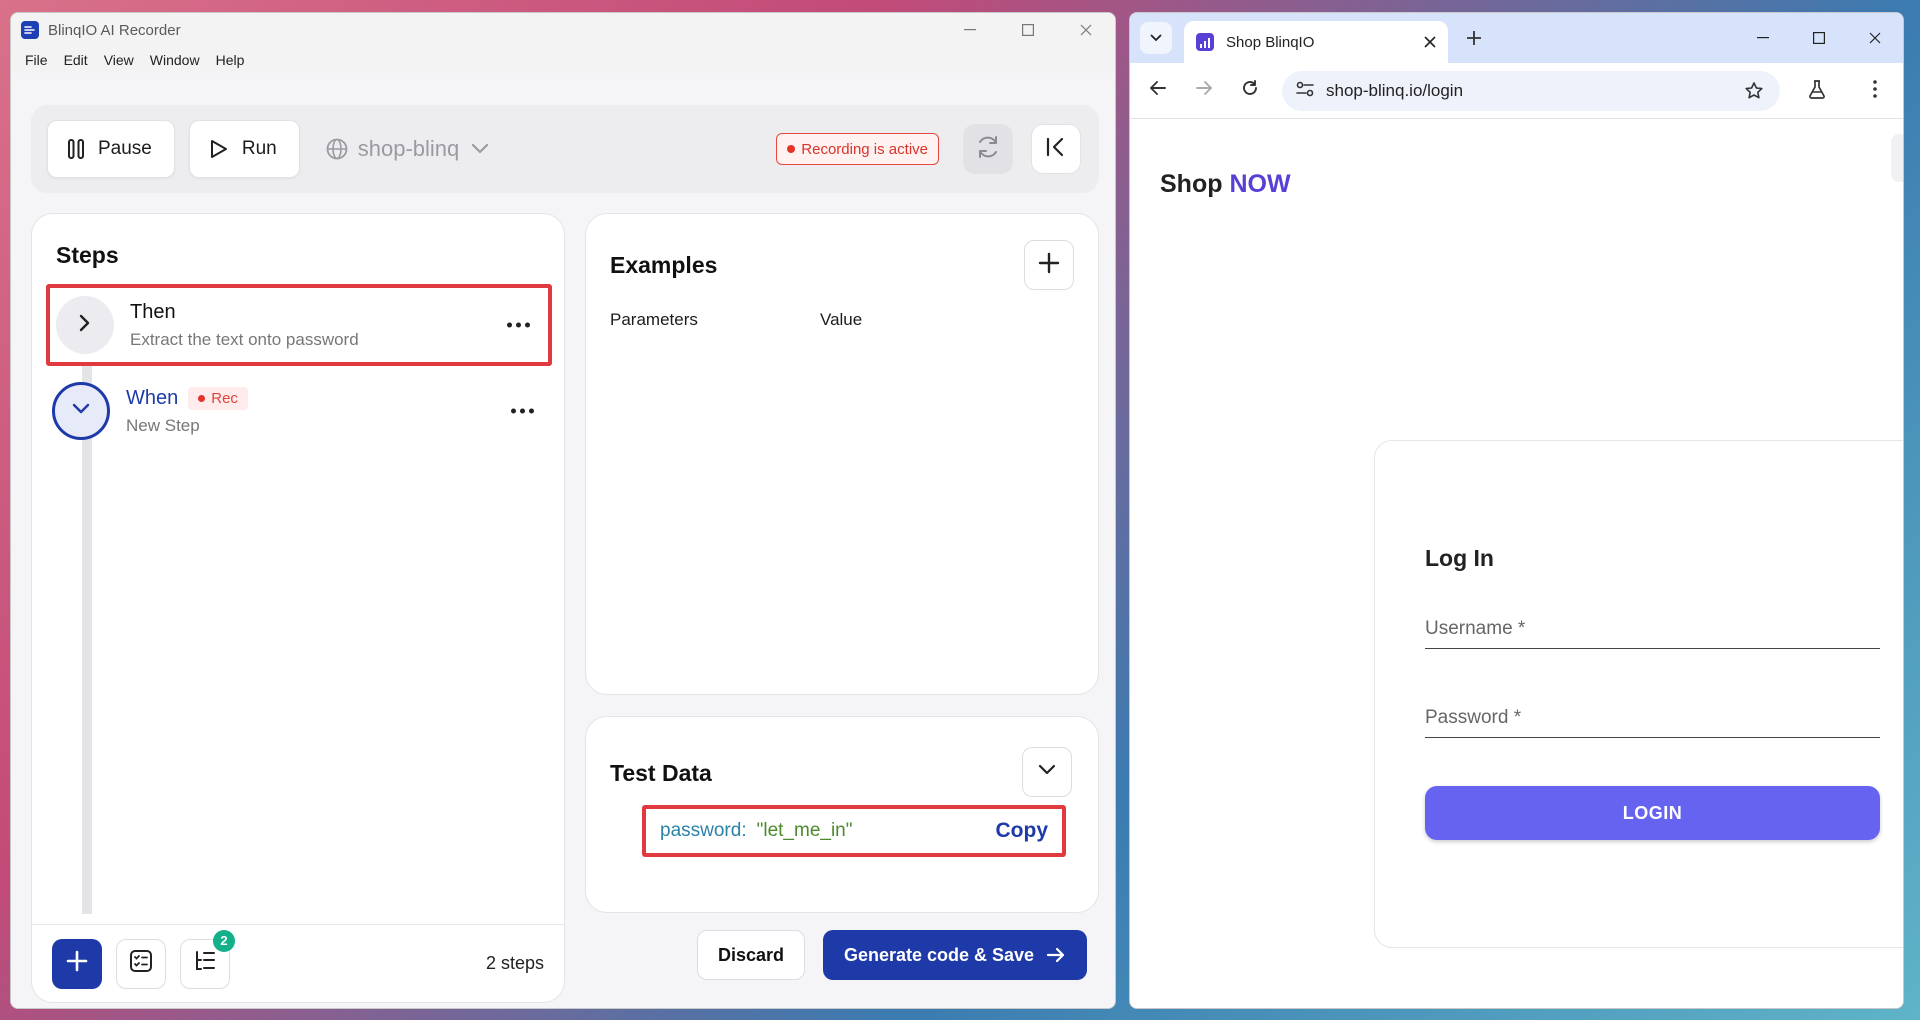  I want to click on menu-edit: Edit, so click(76, 60).